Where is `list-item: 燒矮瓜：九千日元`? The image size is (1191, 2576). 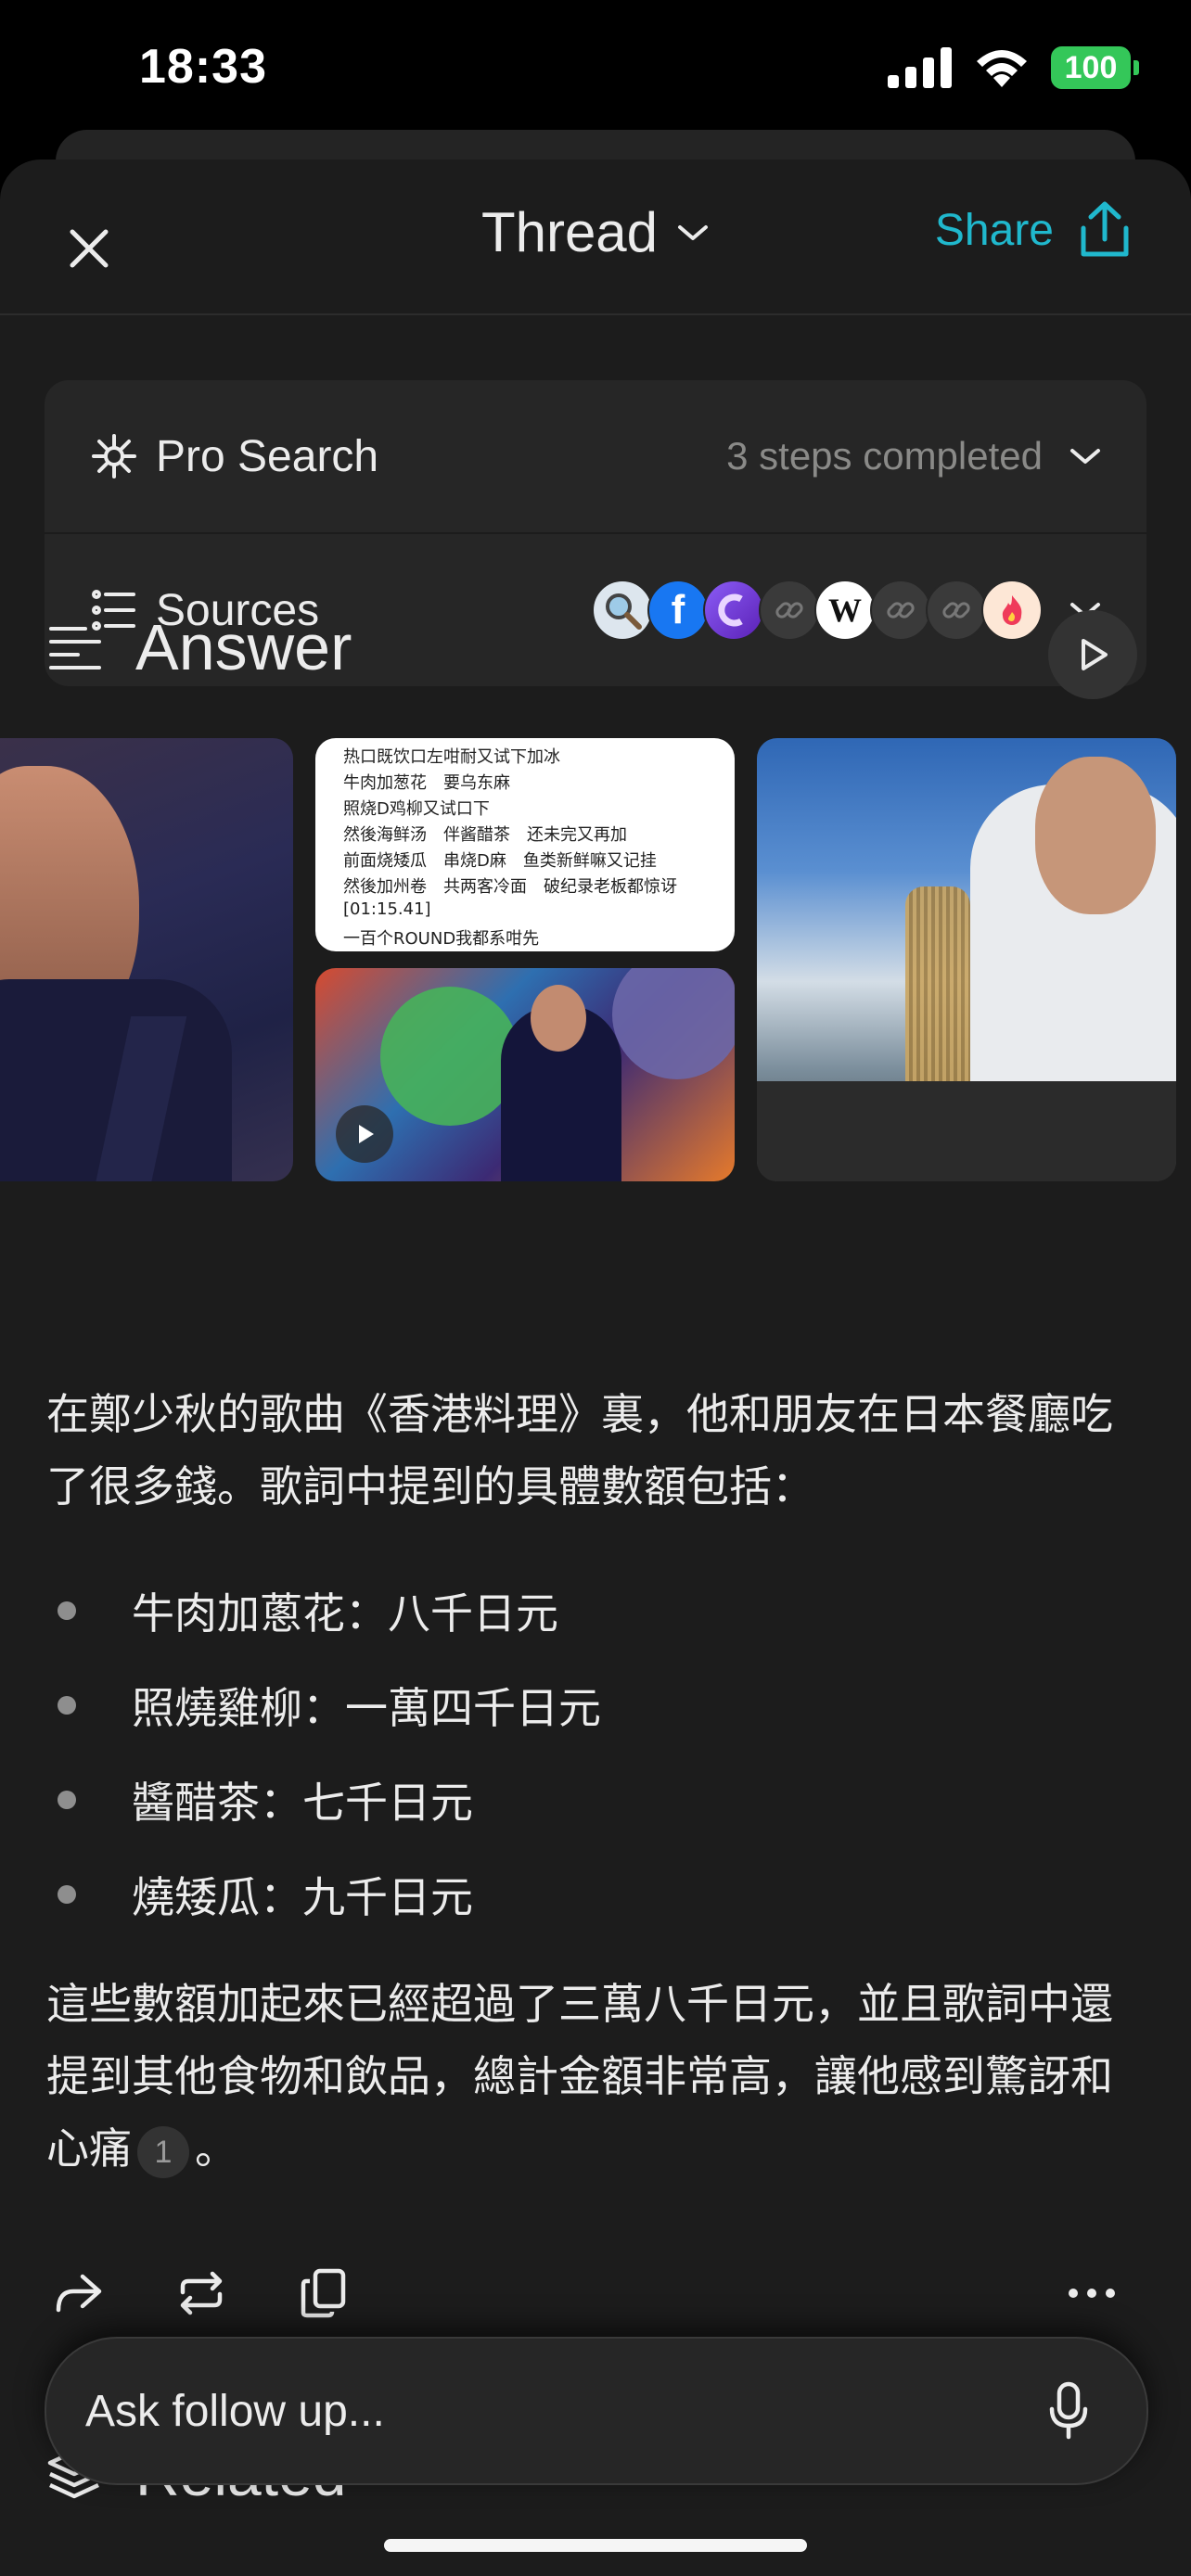 list-item: 燒矮瓜：九千日元 is located at coordinates (593, 1894).